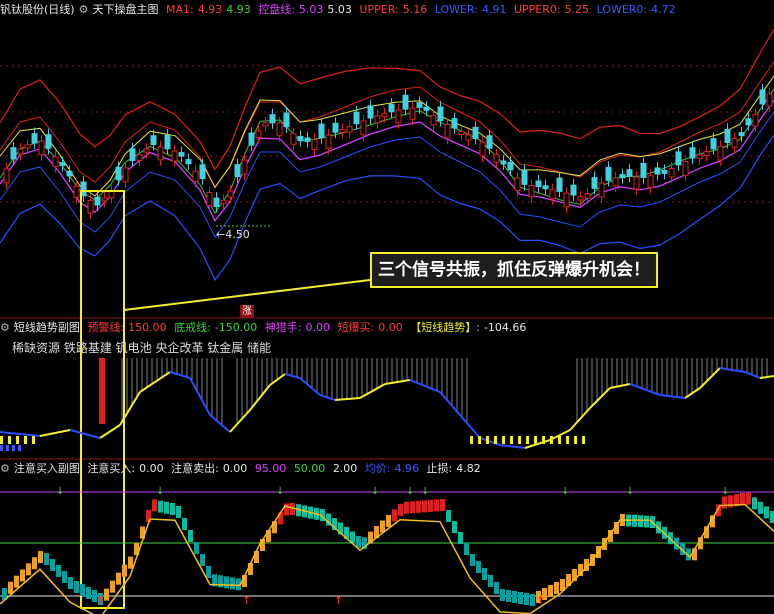  I want to click on down-arrow-icon: ↓, so click(375, 491).